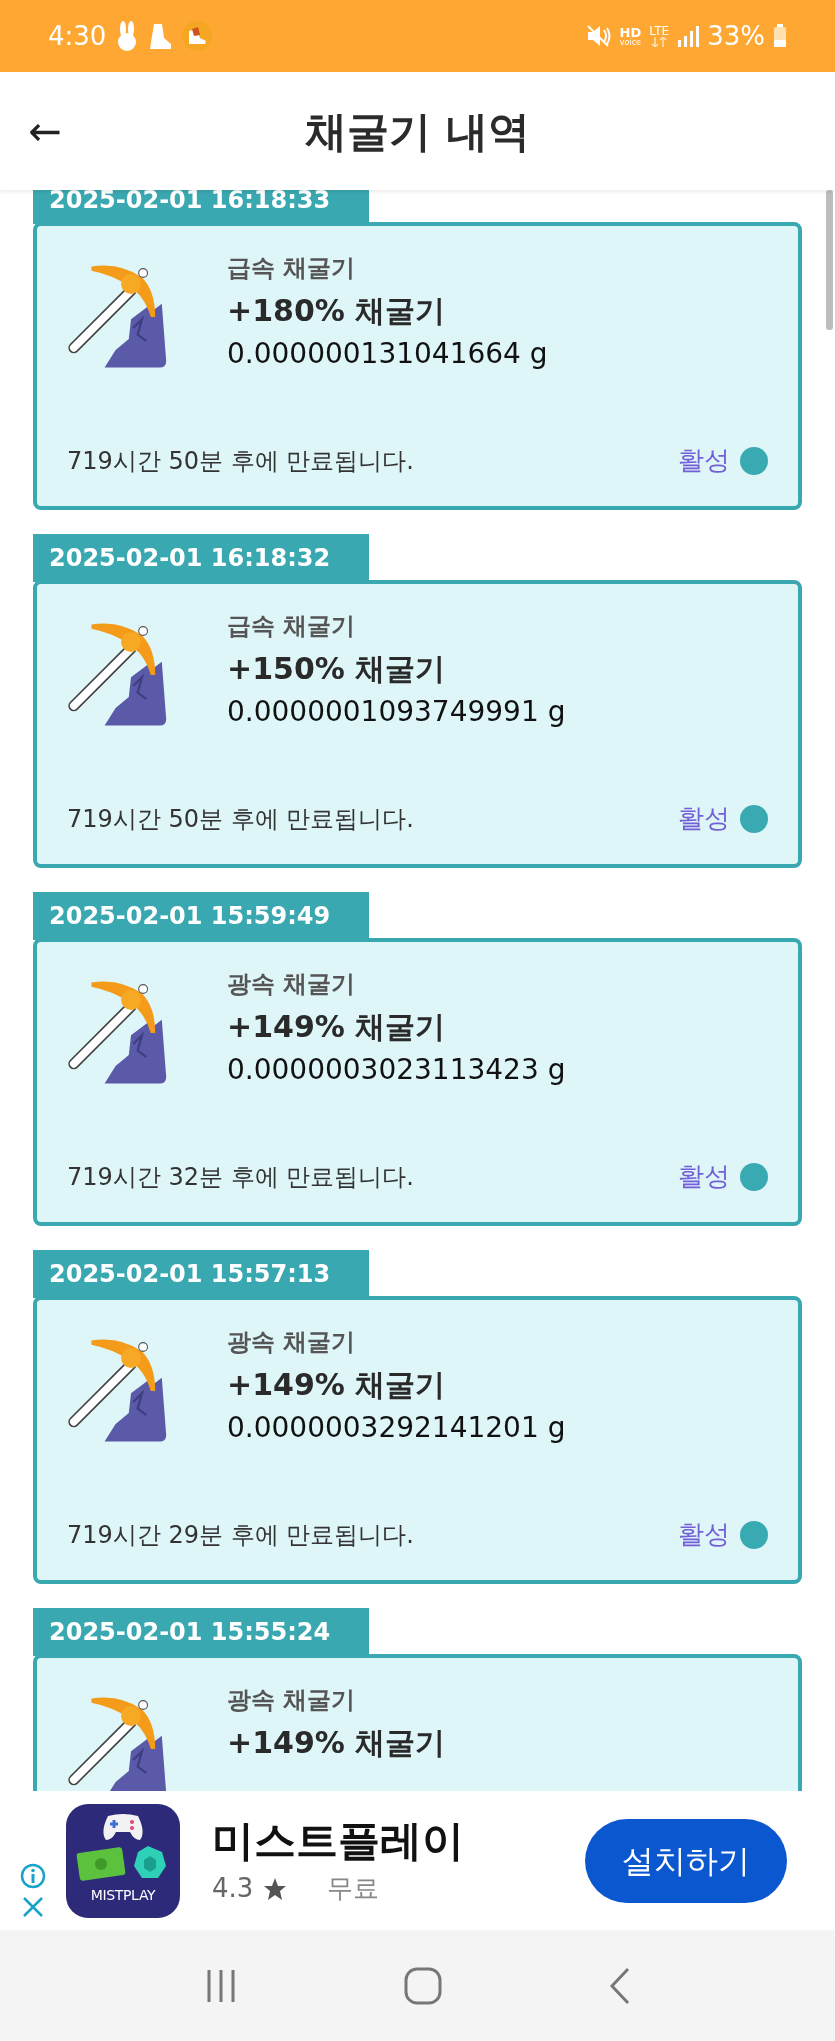  What do you see at coordinates (240, 1177) in the screenshot?
I see `expiry-text: 719시간 32분 후에 만료됩니다.` at bounding box center [240, 1177].